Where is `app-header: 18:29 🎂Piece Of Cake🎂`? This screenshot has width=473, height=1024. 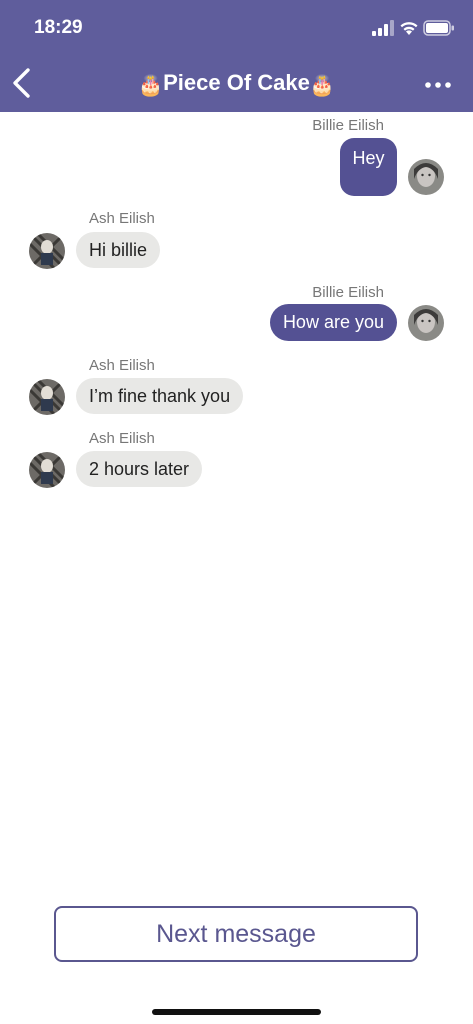
app-header: 18:29 🎂Piece Of Cake🎂 is located at coordinates (236, 56).